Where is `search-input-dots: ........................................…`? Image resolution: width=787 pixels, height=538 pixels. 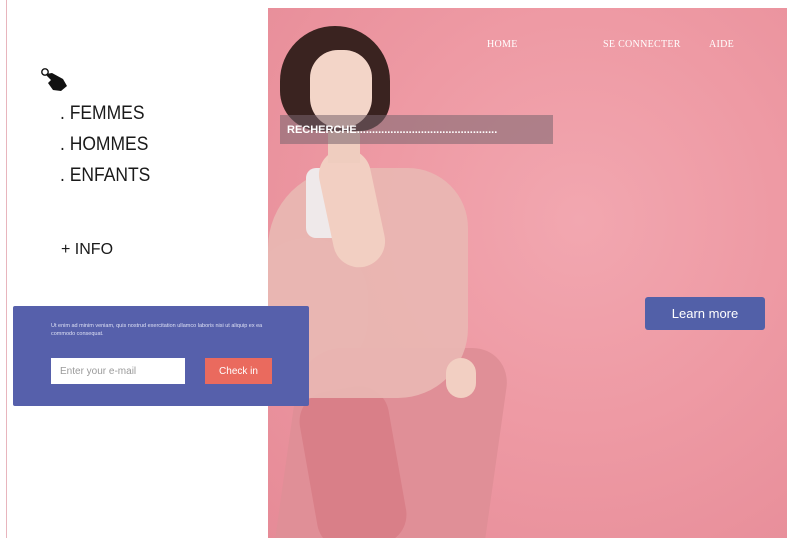
search-input-dots: ........................................… is located at coordinates (427, 129).